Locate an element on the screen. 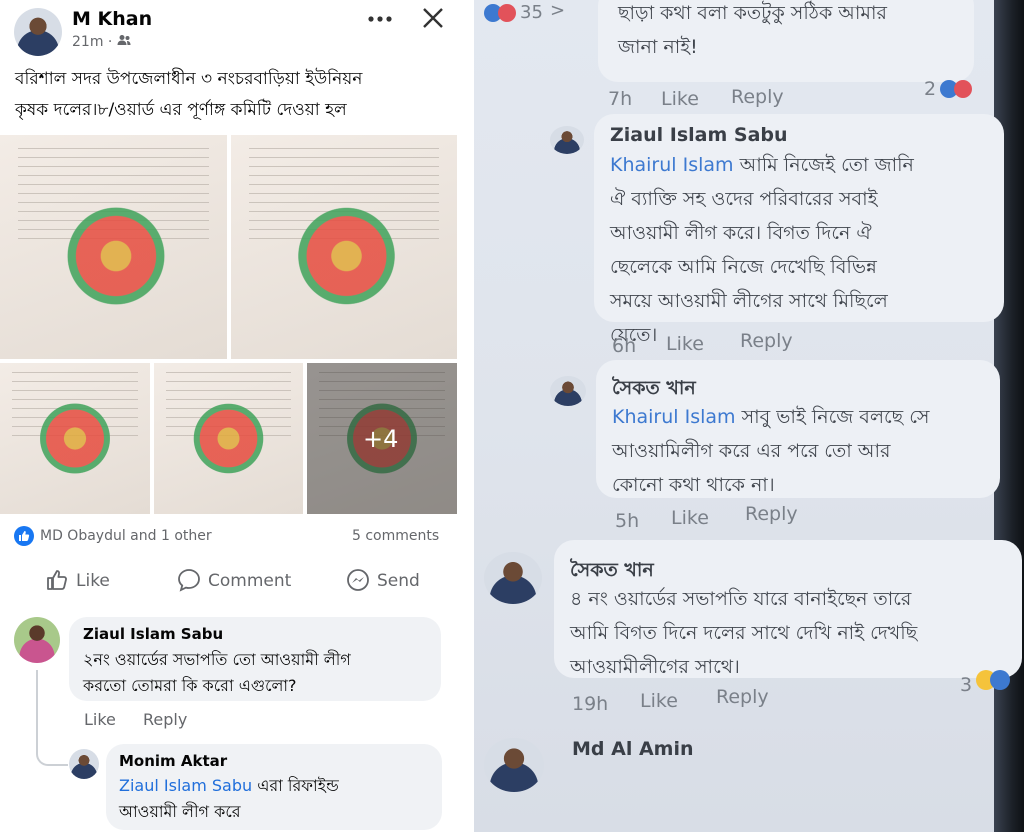 The width and height of the screenshot is (1024, 832). photo-5-more: +4 is located at coordinates (382, 438).